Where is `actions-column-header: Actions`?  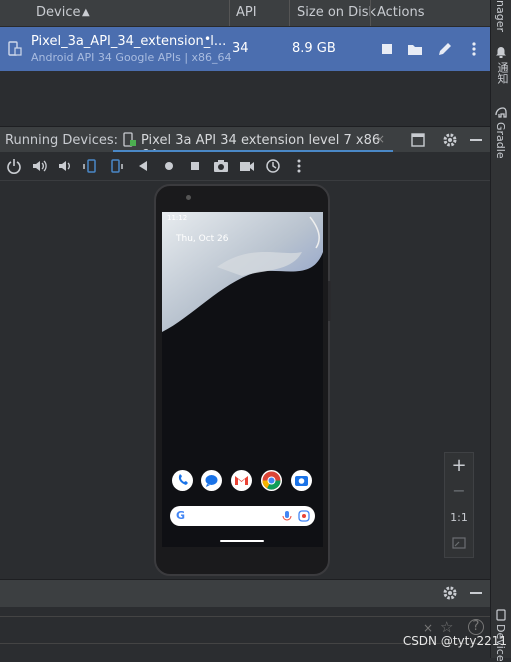 actions-column-header: Actions is located at coordinates (401, 12).